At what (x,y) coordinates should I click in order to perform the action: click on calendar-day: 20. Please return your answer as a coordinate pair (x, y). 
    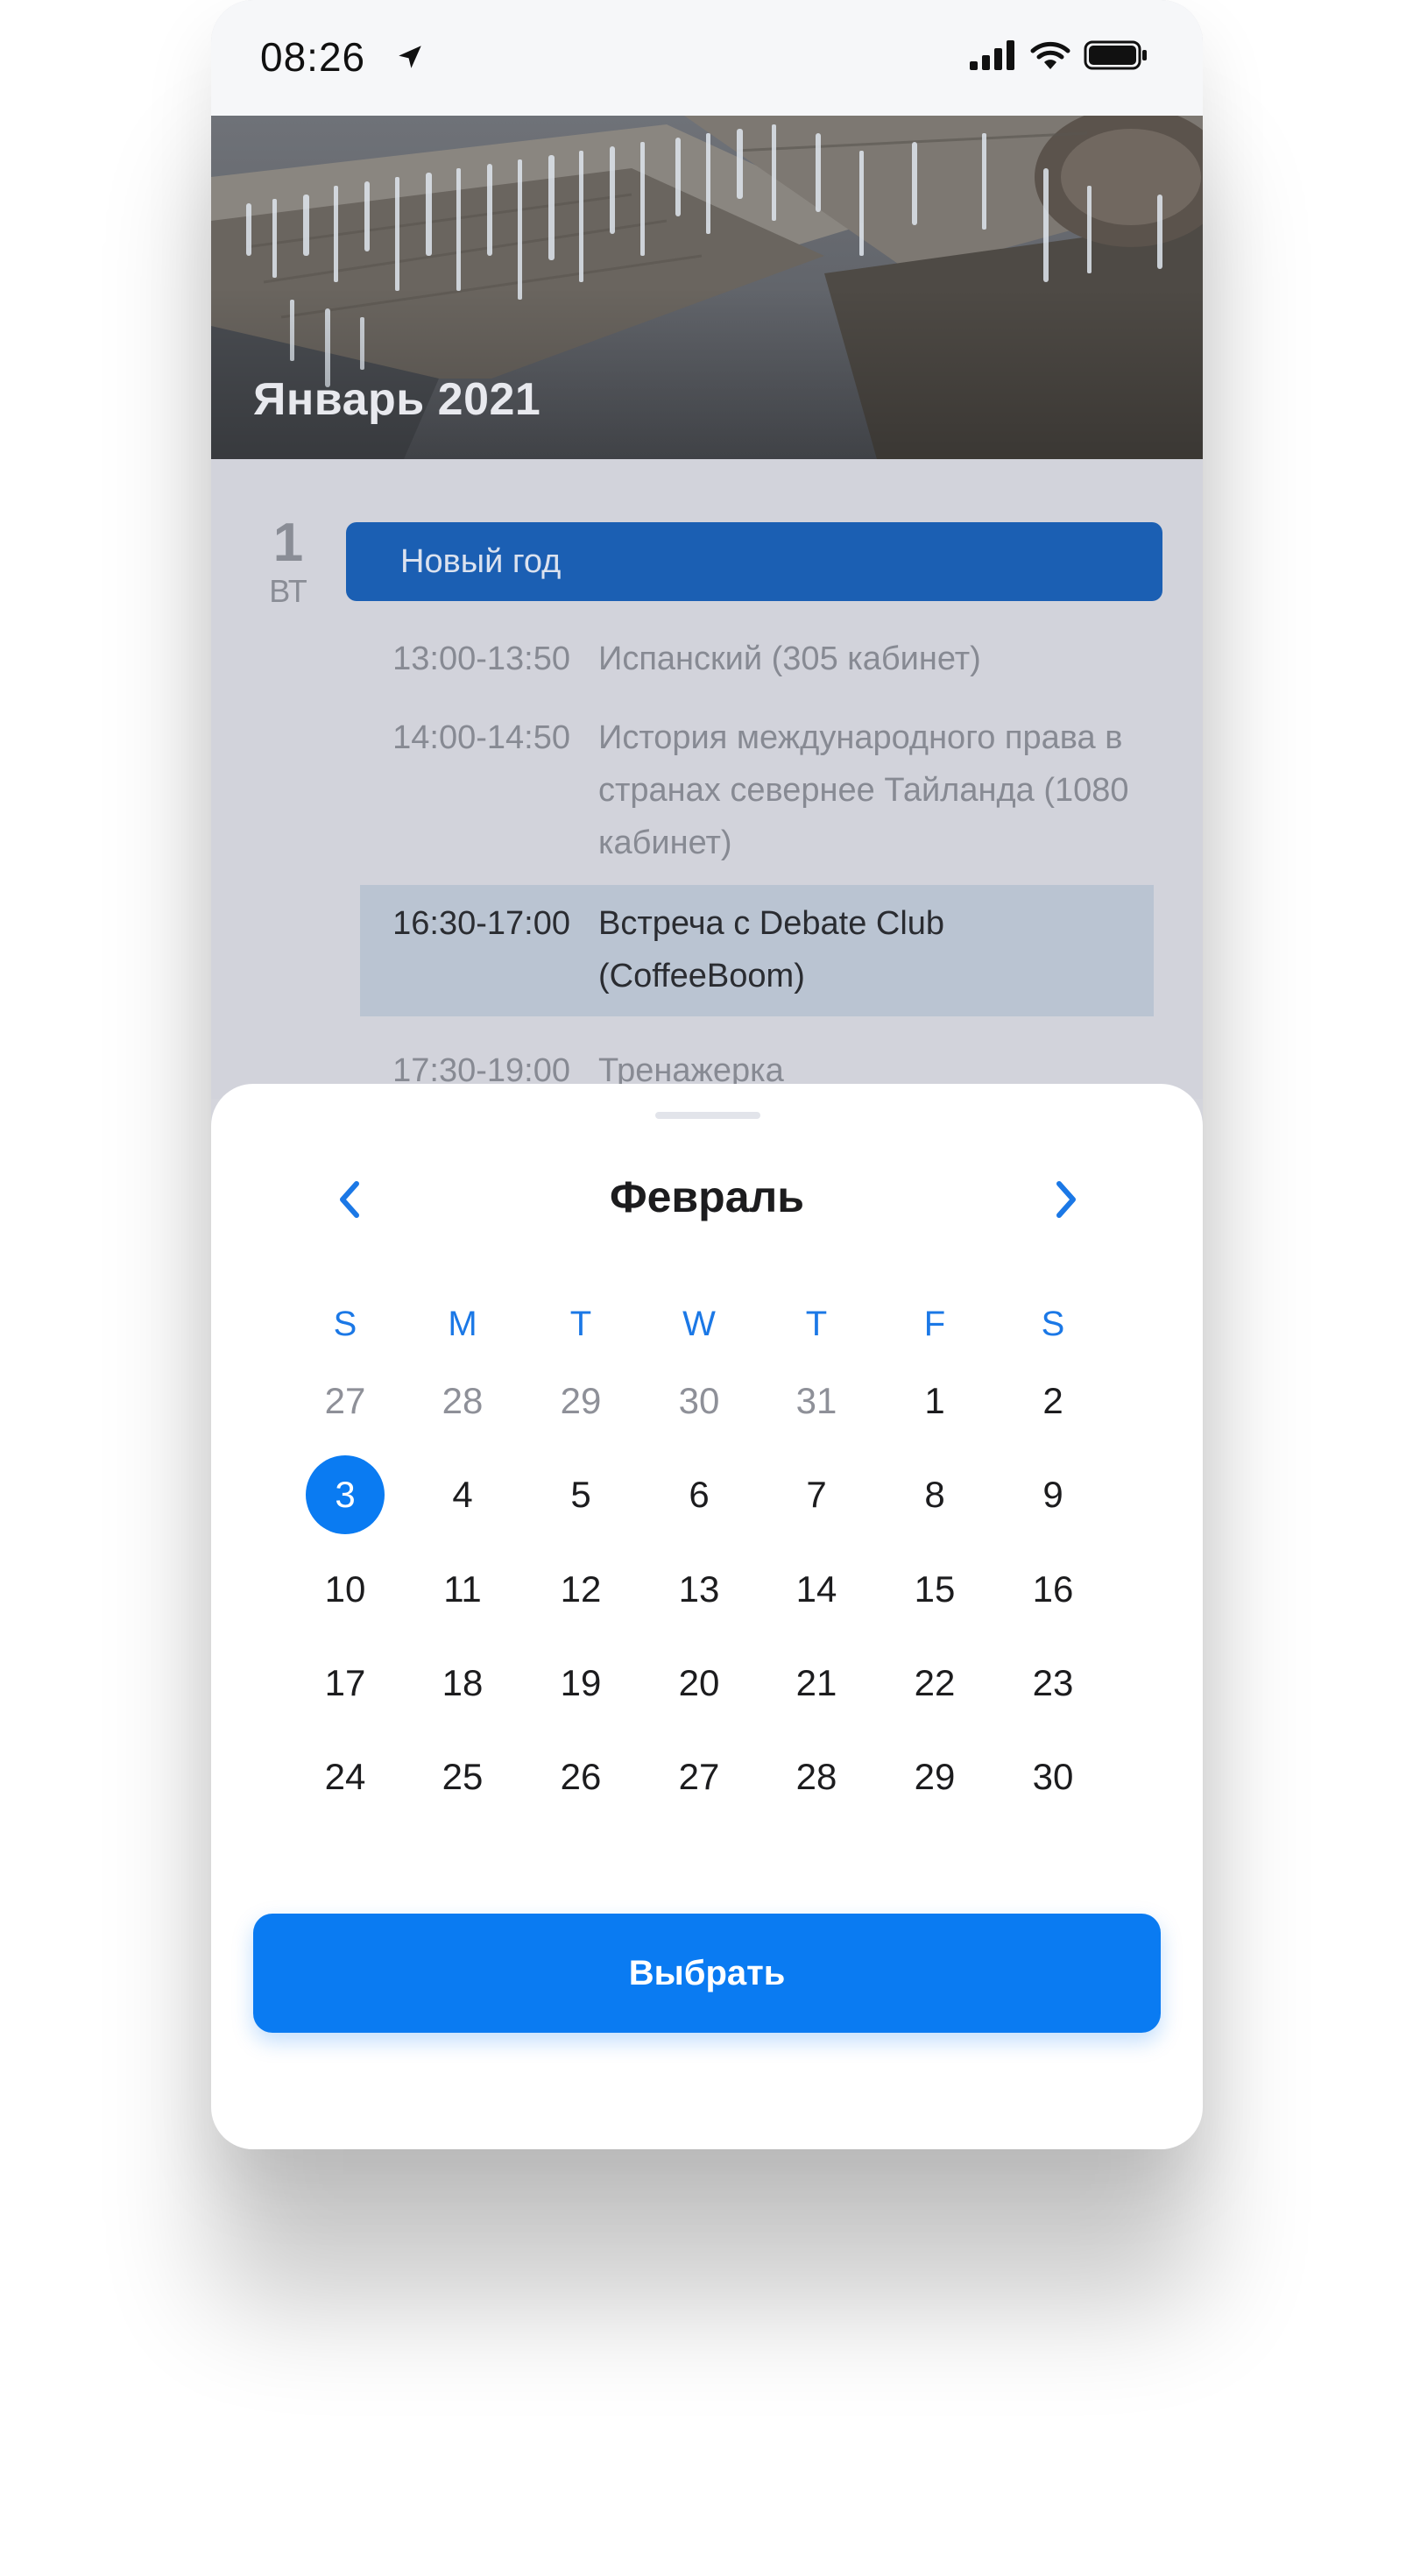
    Looking at the image, I should click on (699, 1683).